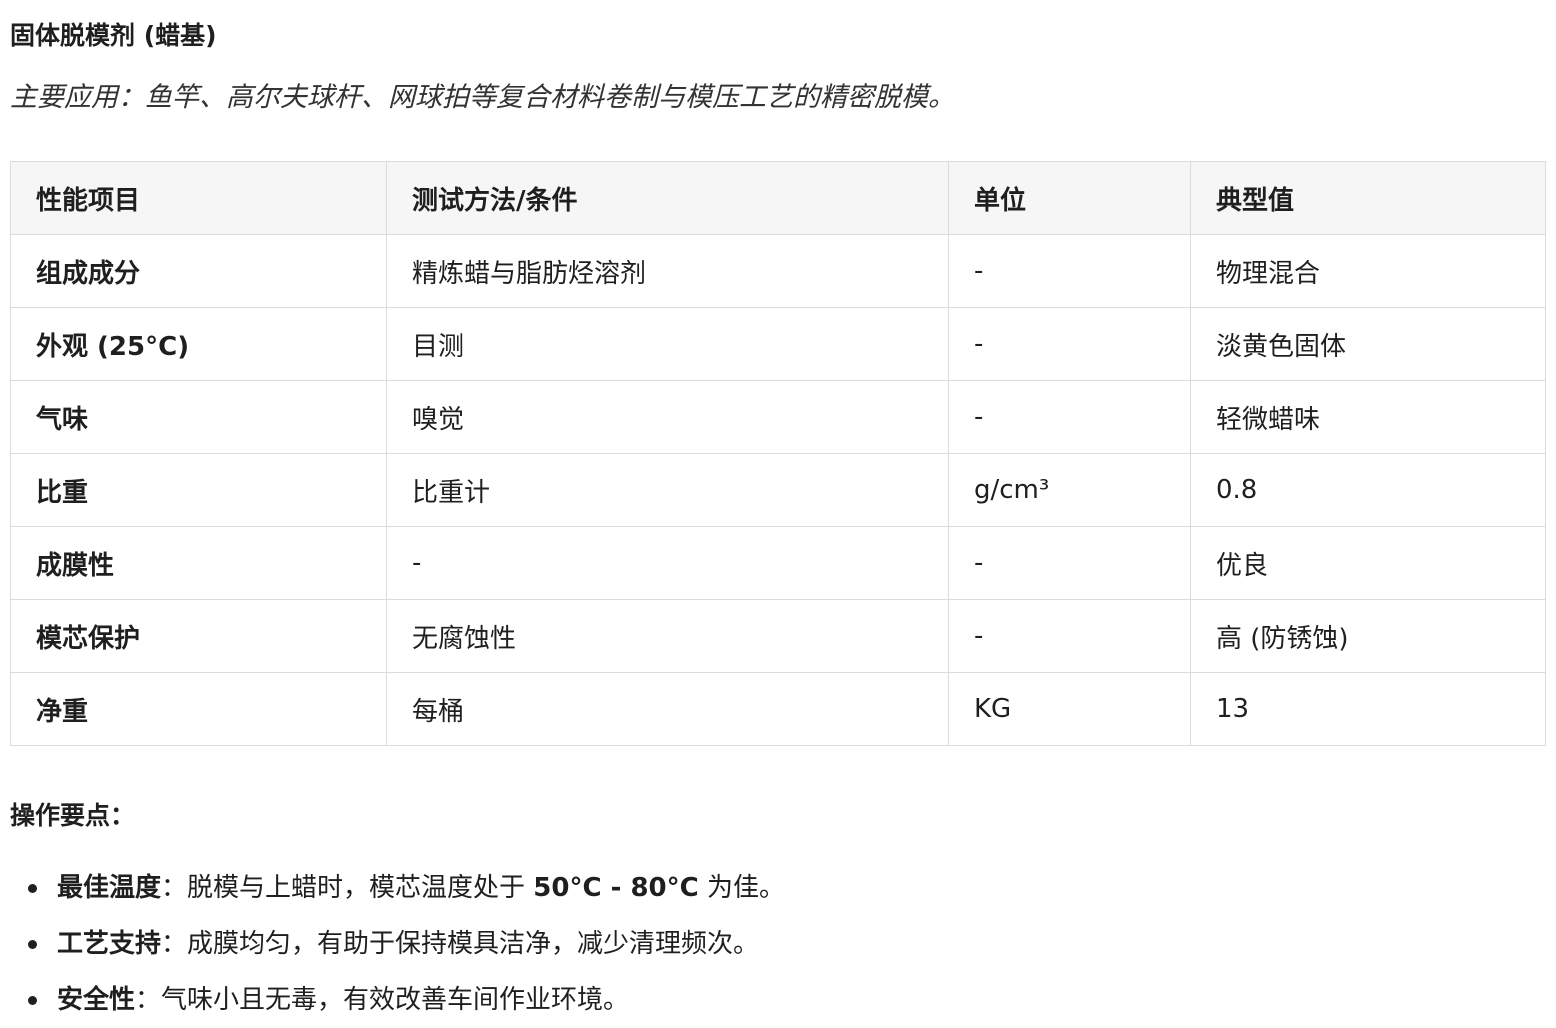 The width and height of the screenshot is (1556, 1028). I want to click on cell-typical-value: 高 (防锈蚀), so click(1368, 636).